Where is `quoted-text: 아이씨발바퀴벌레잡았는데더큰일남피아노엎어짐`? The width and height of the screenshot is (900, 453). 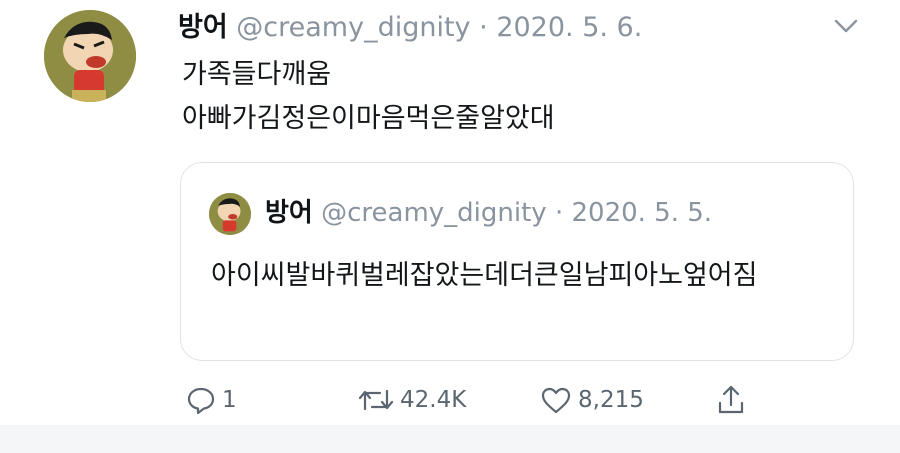
quoted-text: 아이씨발바퀴벌레잡았는데더큰일남피아노엎어짐 is located at coordinates (484, 275).